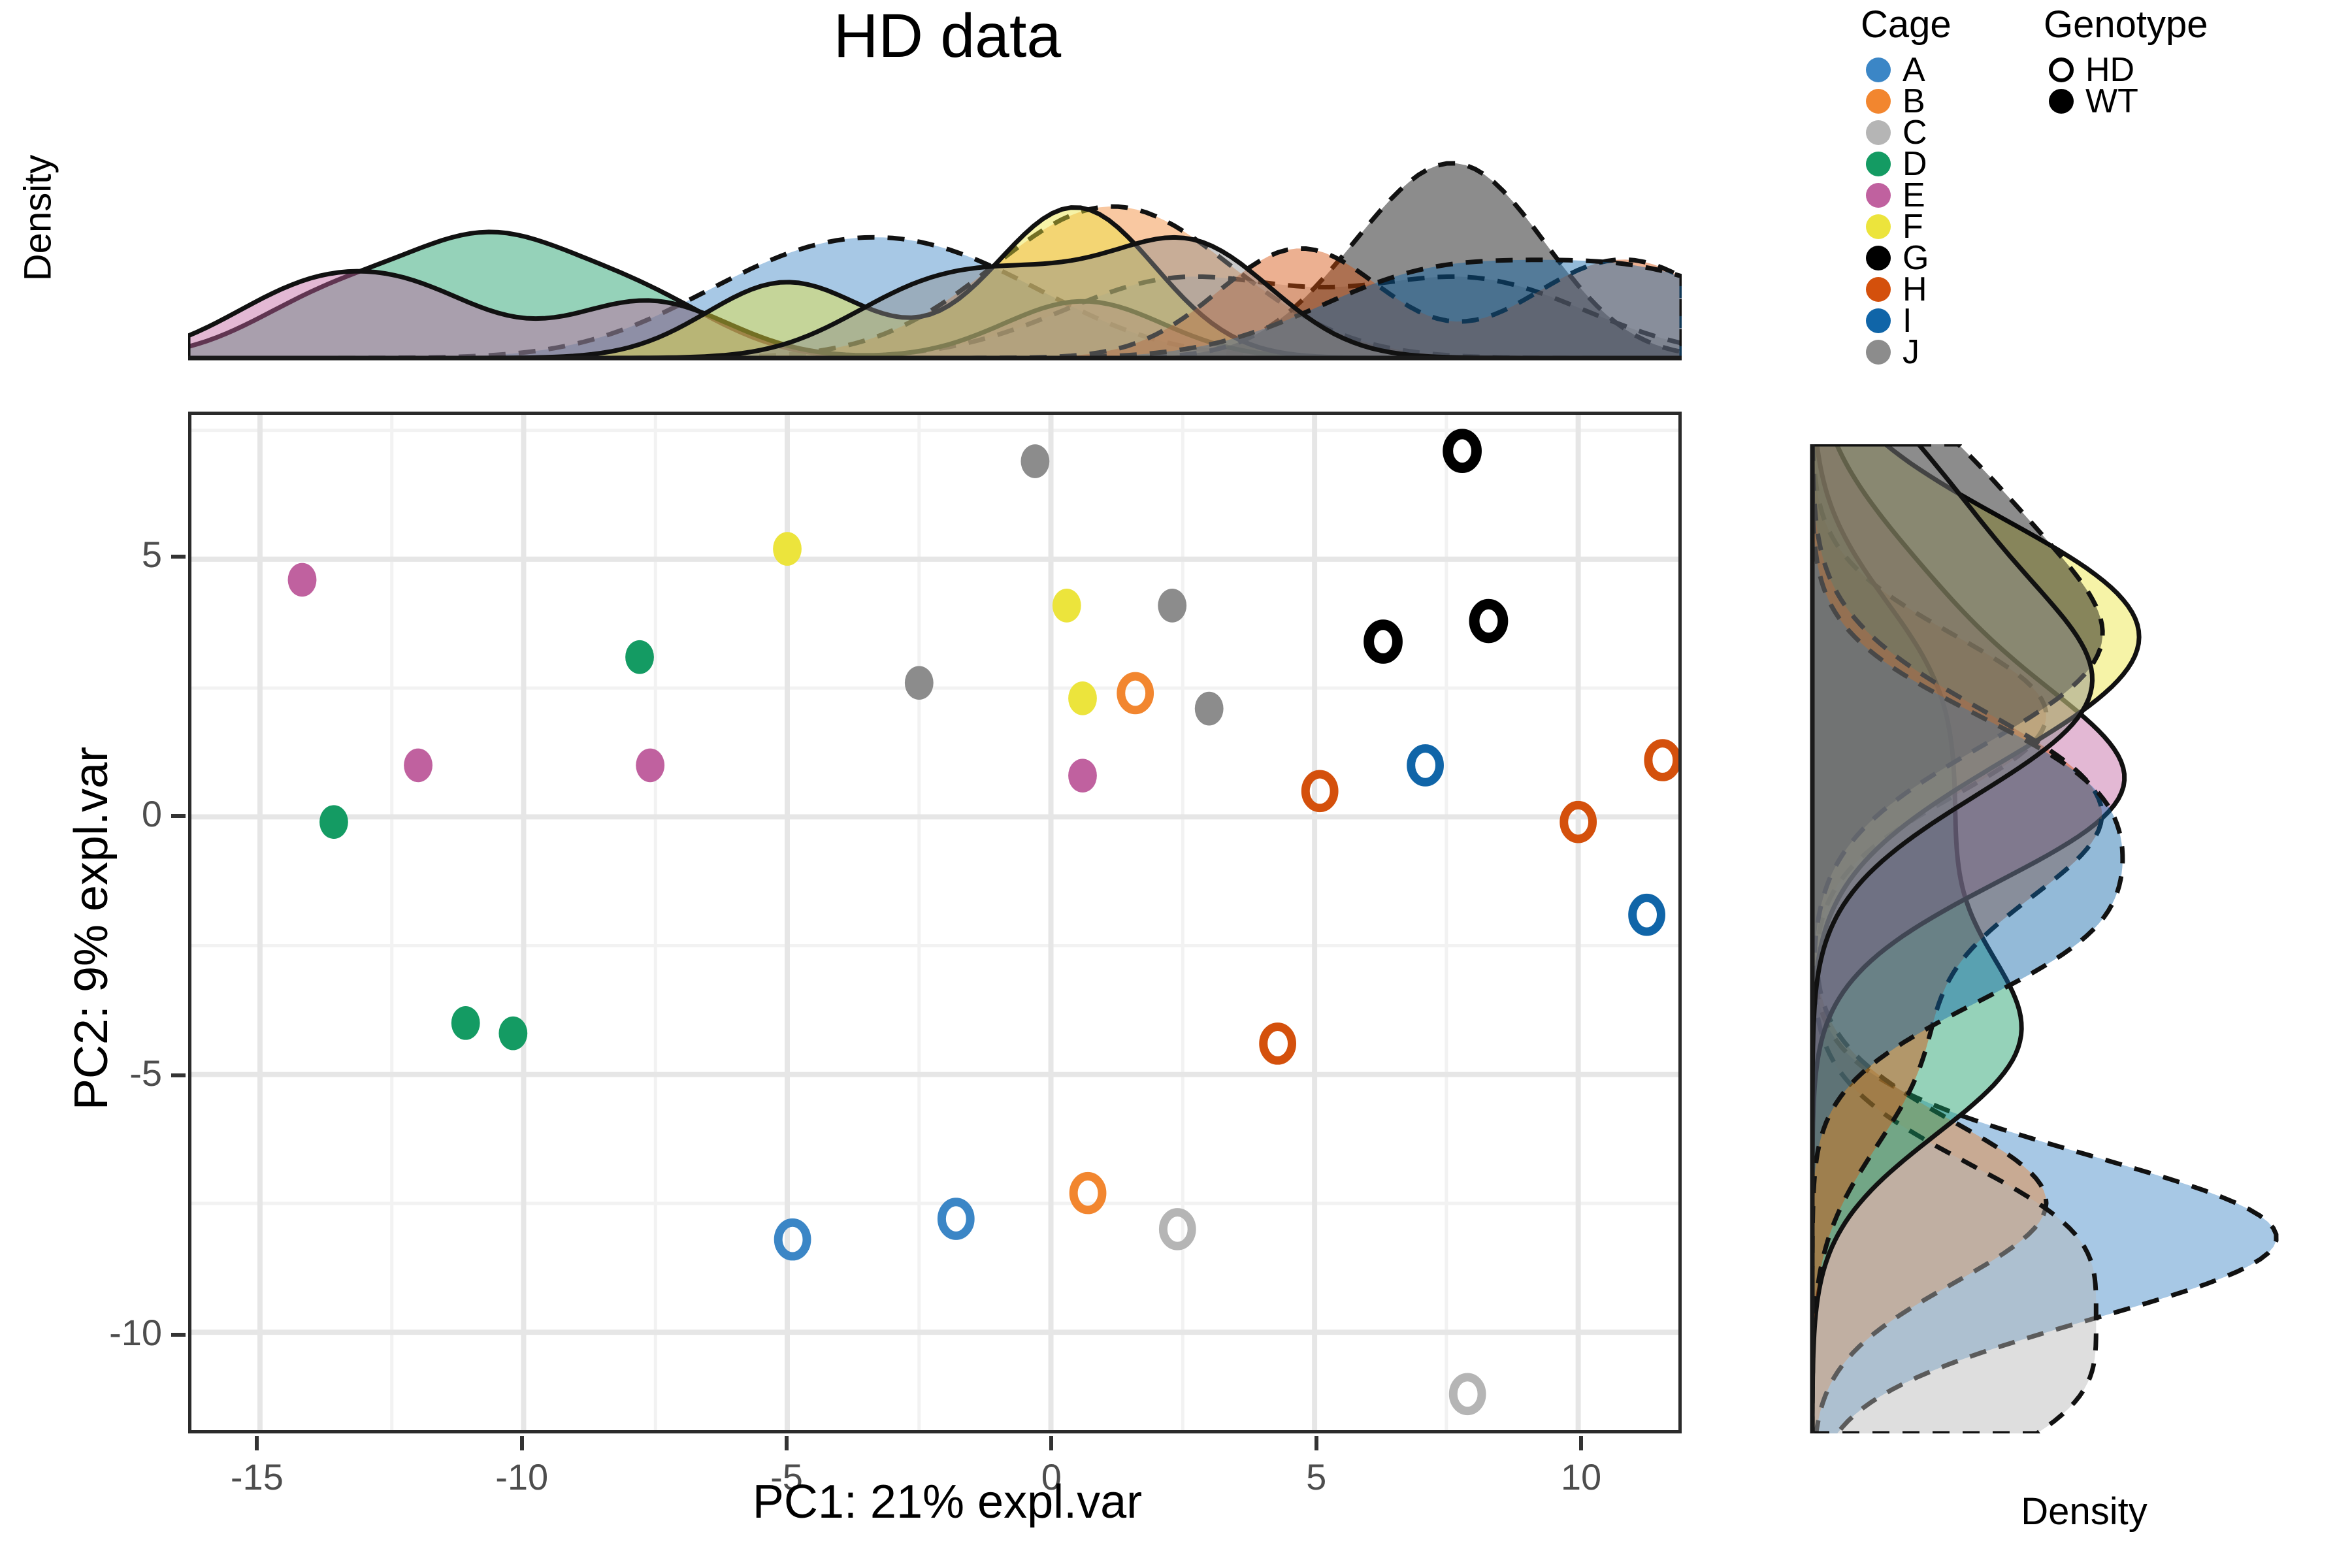 This screenshot has width=2352, height=1568. I want to click on legend-genotype-label: HD, so click(2110, 70).